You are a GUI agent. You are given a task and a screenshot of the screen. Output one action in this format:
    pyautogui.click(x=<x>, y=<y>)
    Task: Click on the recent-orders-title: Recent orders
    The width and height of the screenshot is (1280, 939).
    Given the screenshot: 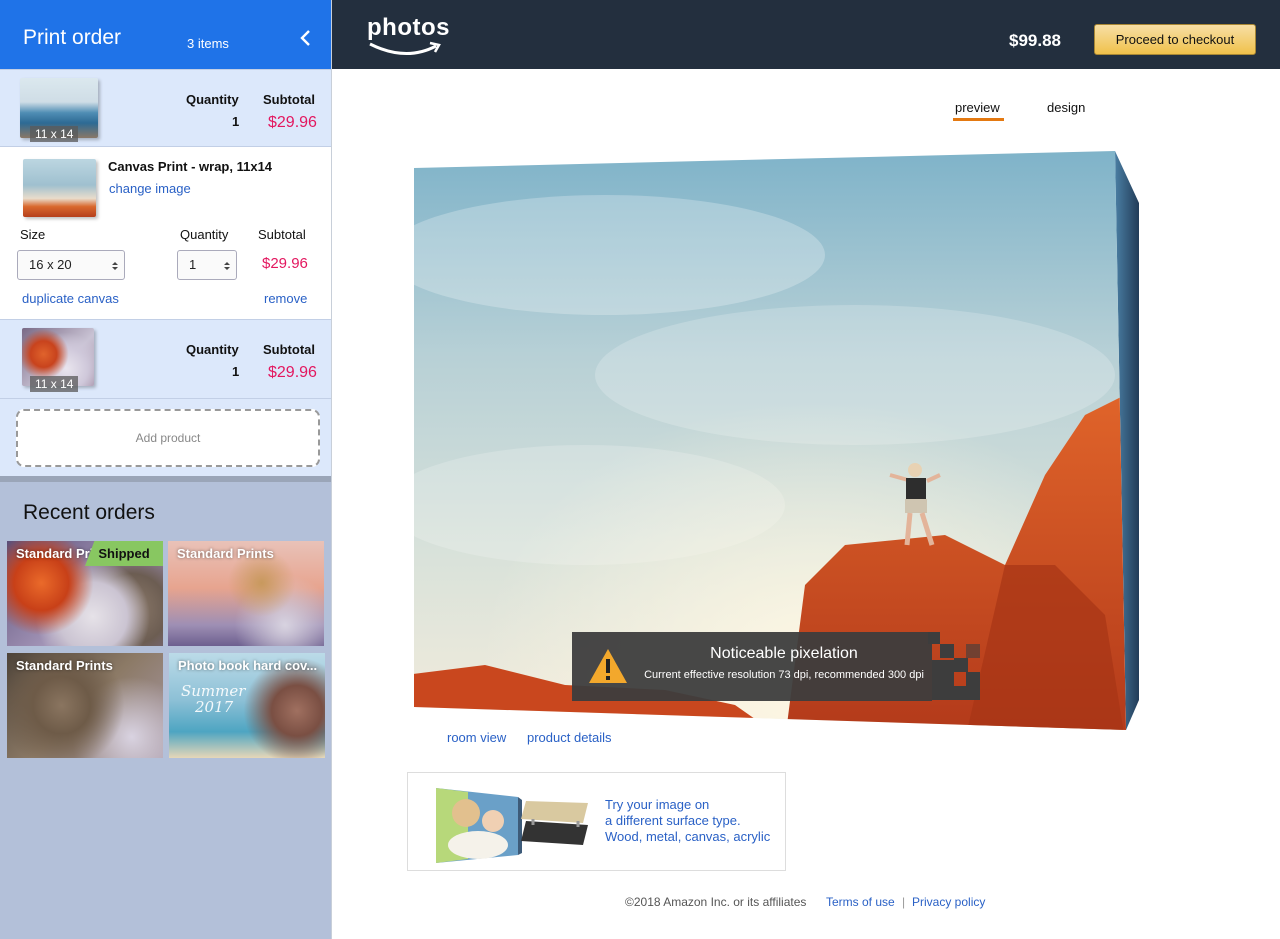 What is the action you would take?
    pyautogui.click(x=89, y=512)
    